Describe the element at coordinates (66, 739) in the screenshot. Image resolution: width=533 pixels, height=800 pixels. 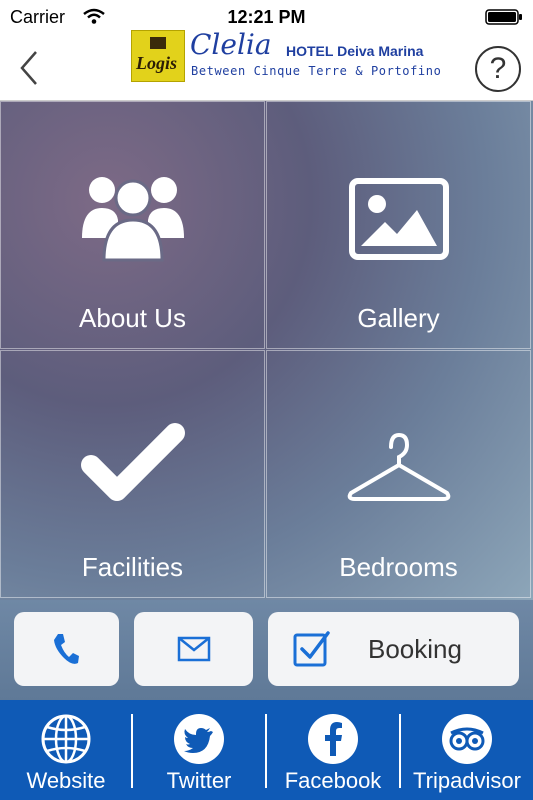
I see `globe-icon` at that location.